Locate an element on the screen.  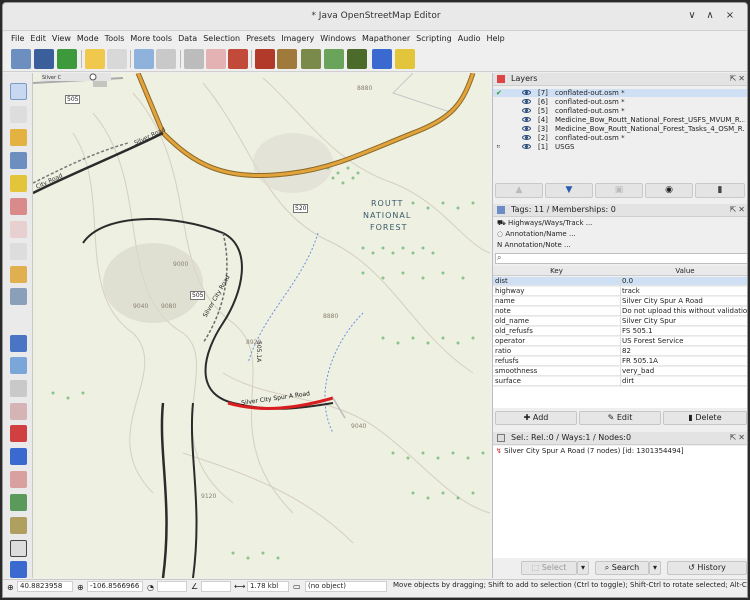
undo-icon is located at coordinates (95, 59).